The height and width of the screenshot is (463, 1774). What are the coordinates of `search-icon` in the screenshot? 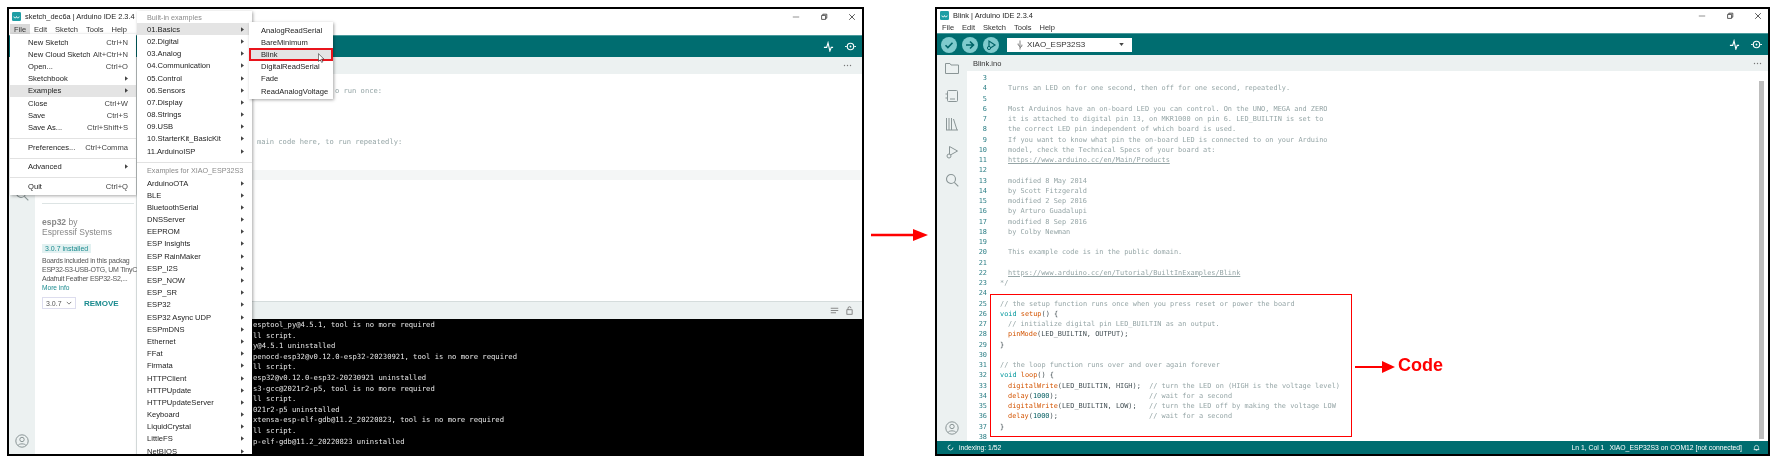 It's located at (952, 180).